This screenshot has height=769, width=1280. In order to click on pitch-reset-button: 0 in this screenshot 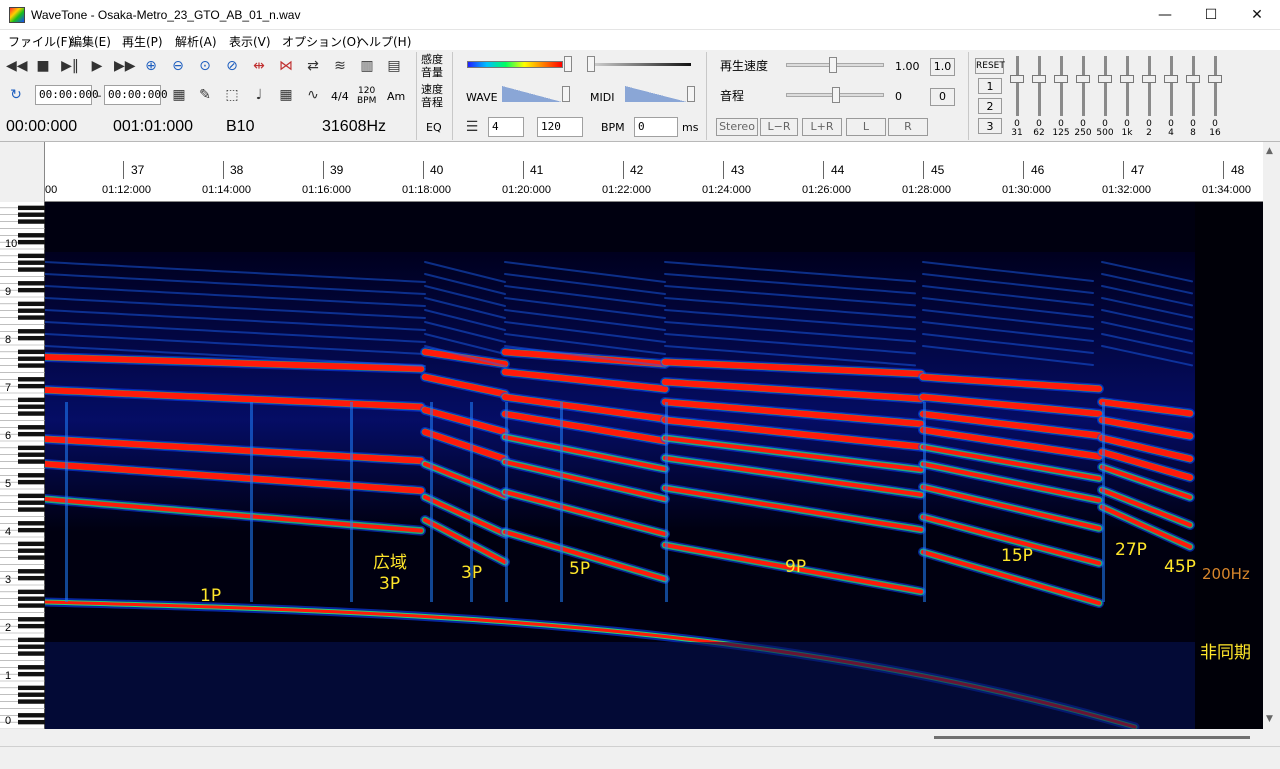, I will do `click(942, 97)`.